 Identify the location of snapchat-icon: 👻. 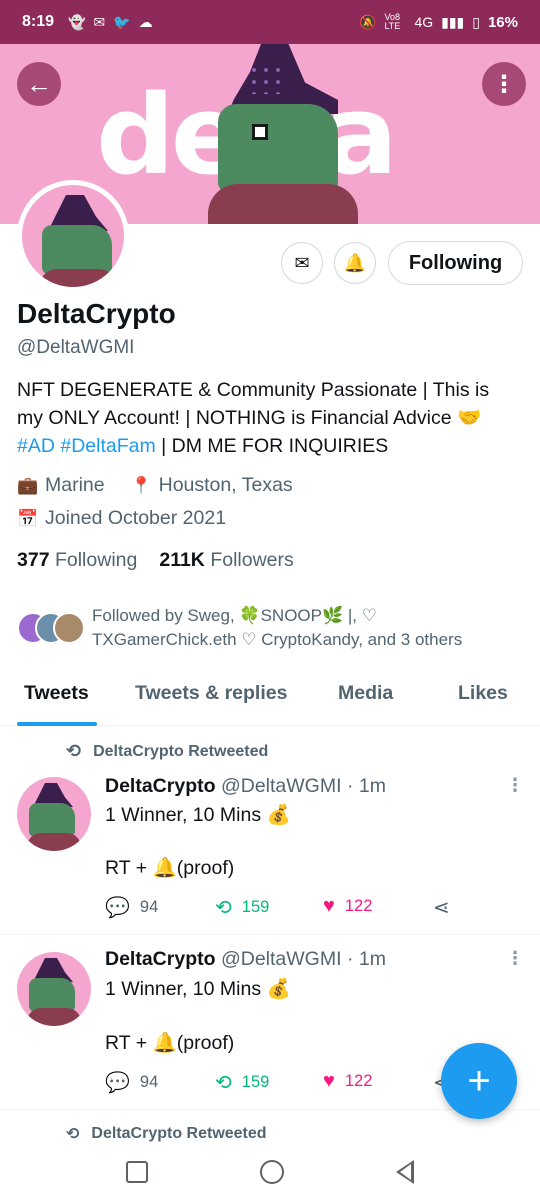
(77, 21).